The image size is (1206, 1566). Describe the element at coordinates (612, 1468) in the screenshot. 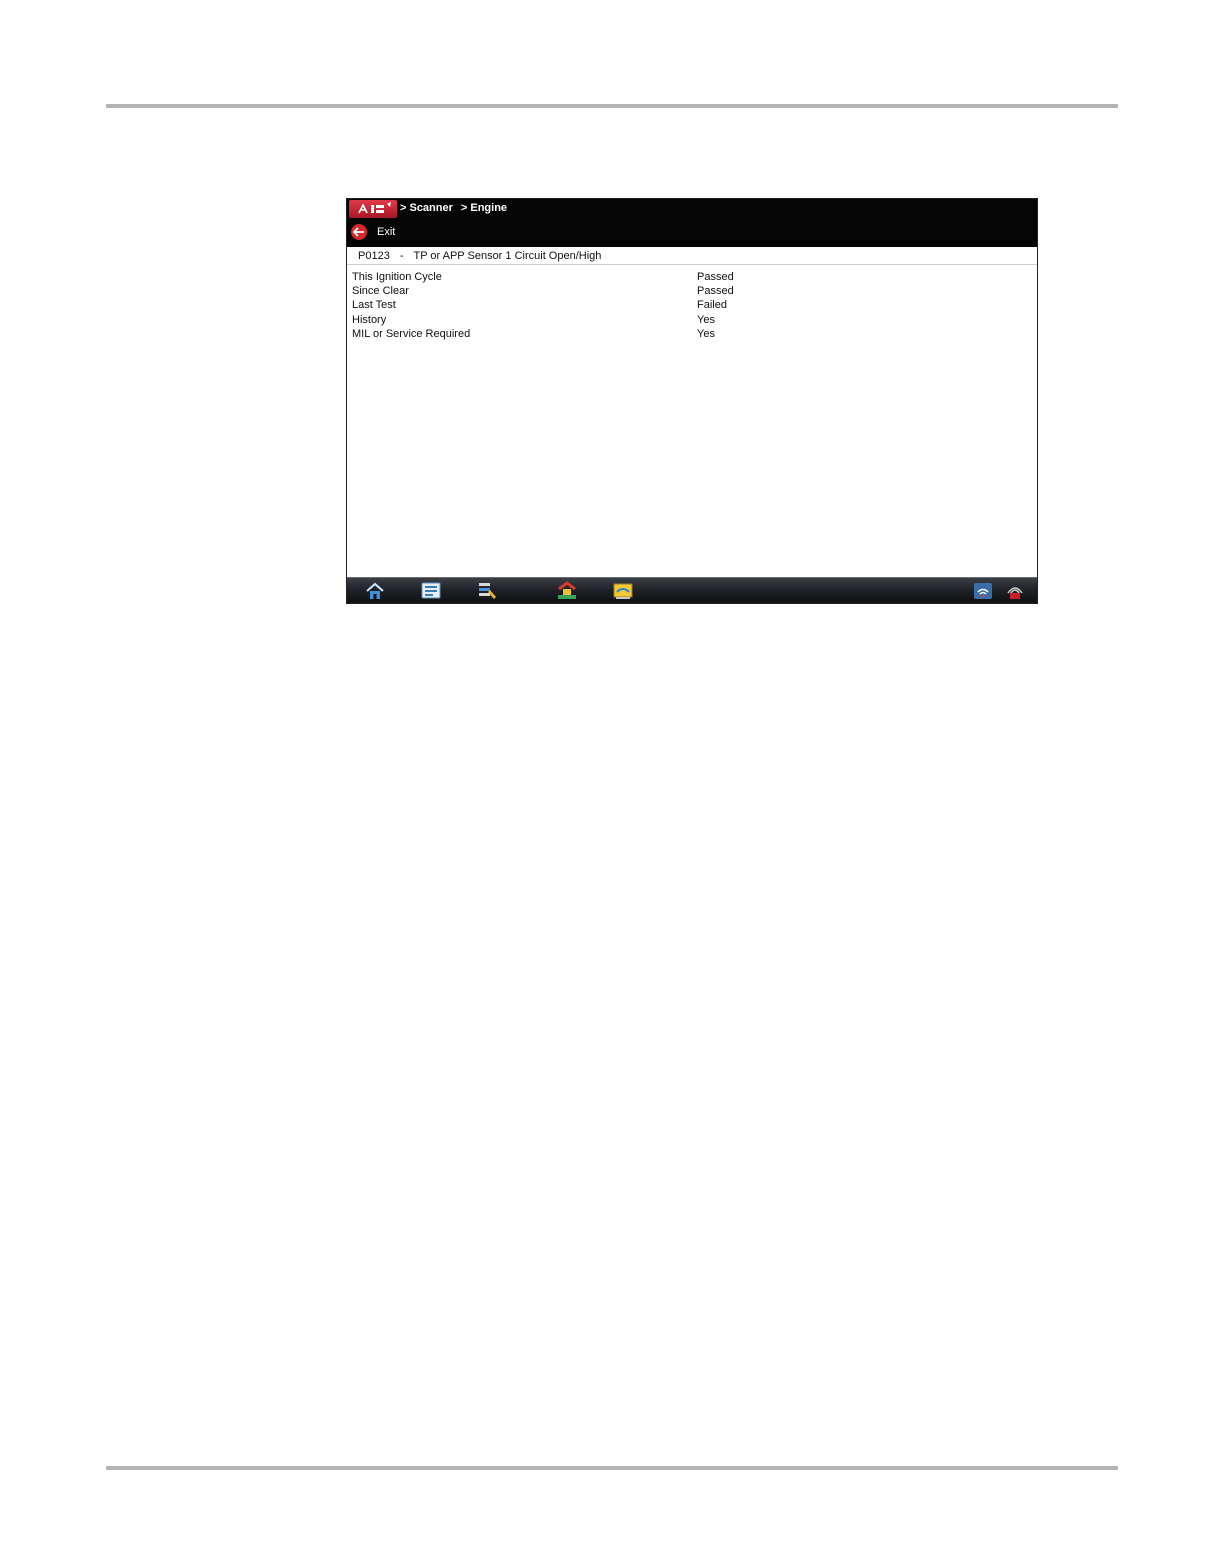

I see `page-footer-rule` at that location.